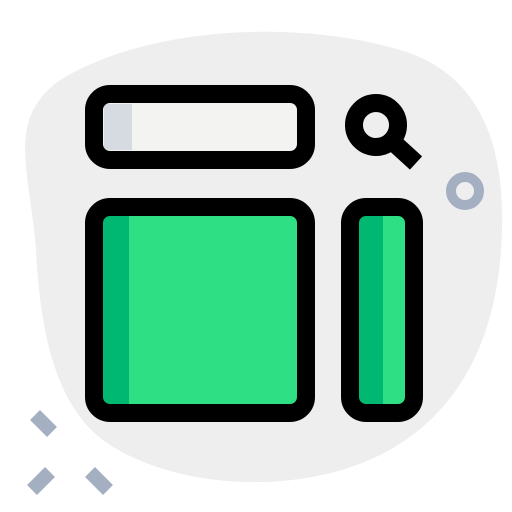 This screenshot has width=512, height=512. Describe the element at coordinates (116, 310) in the screenshot. I see `main-panel-shade` at that location.